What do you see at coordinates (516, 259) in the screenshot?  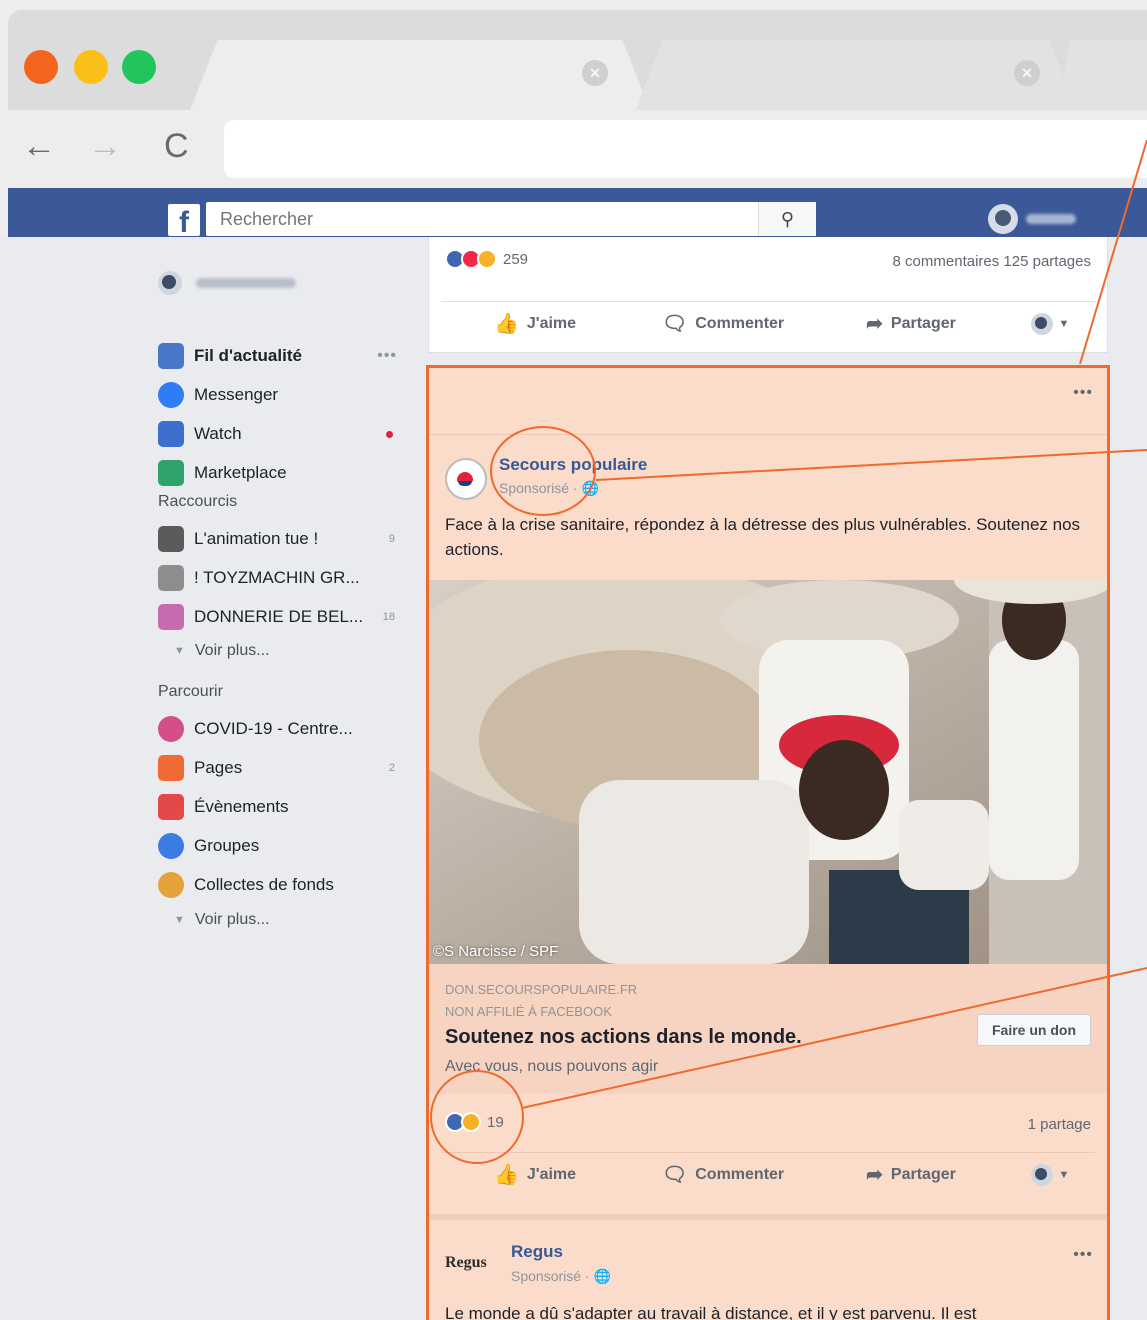 I see `reaction-count: 259` at bounding box center [516, 259].